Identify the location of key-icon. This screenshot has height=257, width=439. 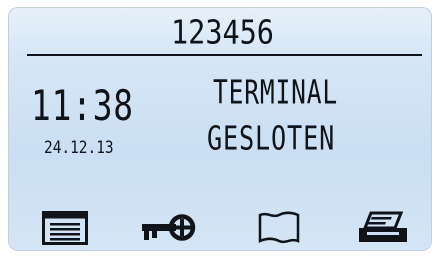
(169, 228).